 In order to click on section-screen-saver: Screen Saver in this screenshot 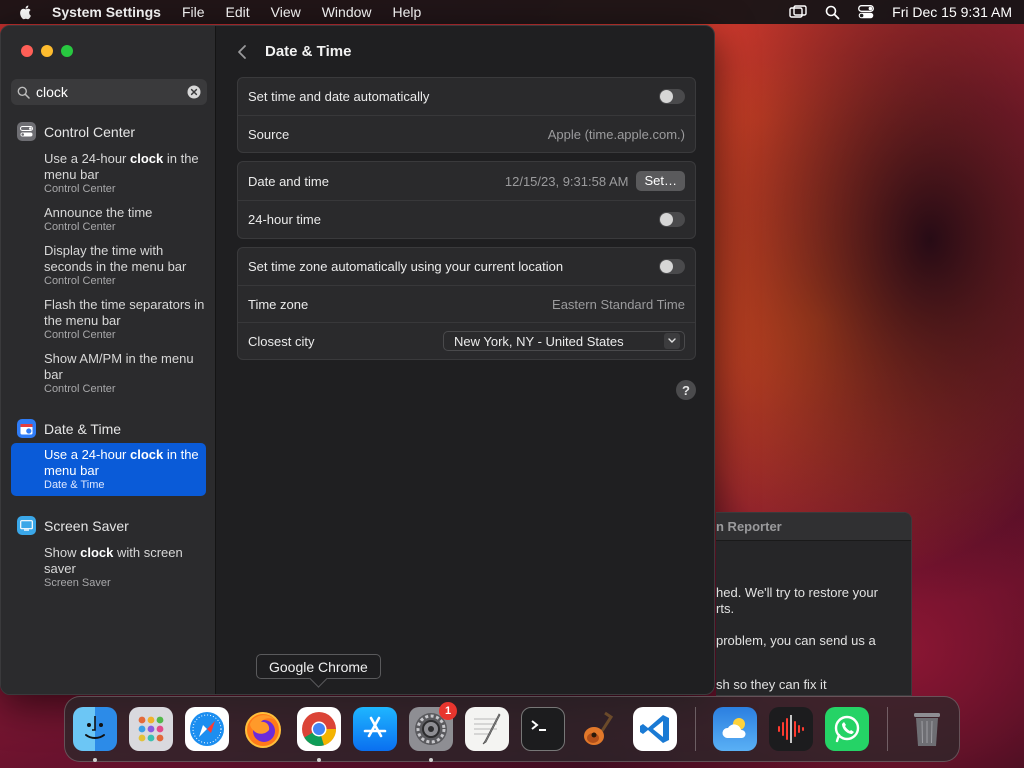, I will do `click(73, 525)`.